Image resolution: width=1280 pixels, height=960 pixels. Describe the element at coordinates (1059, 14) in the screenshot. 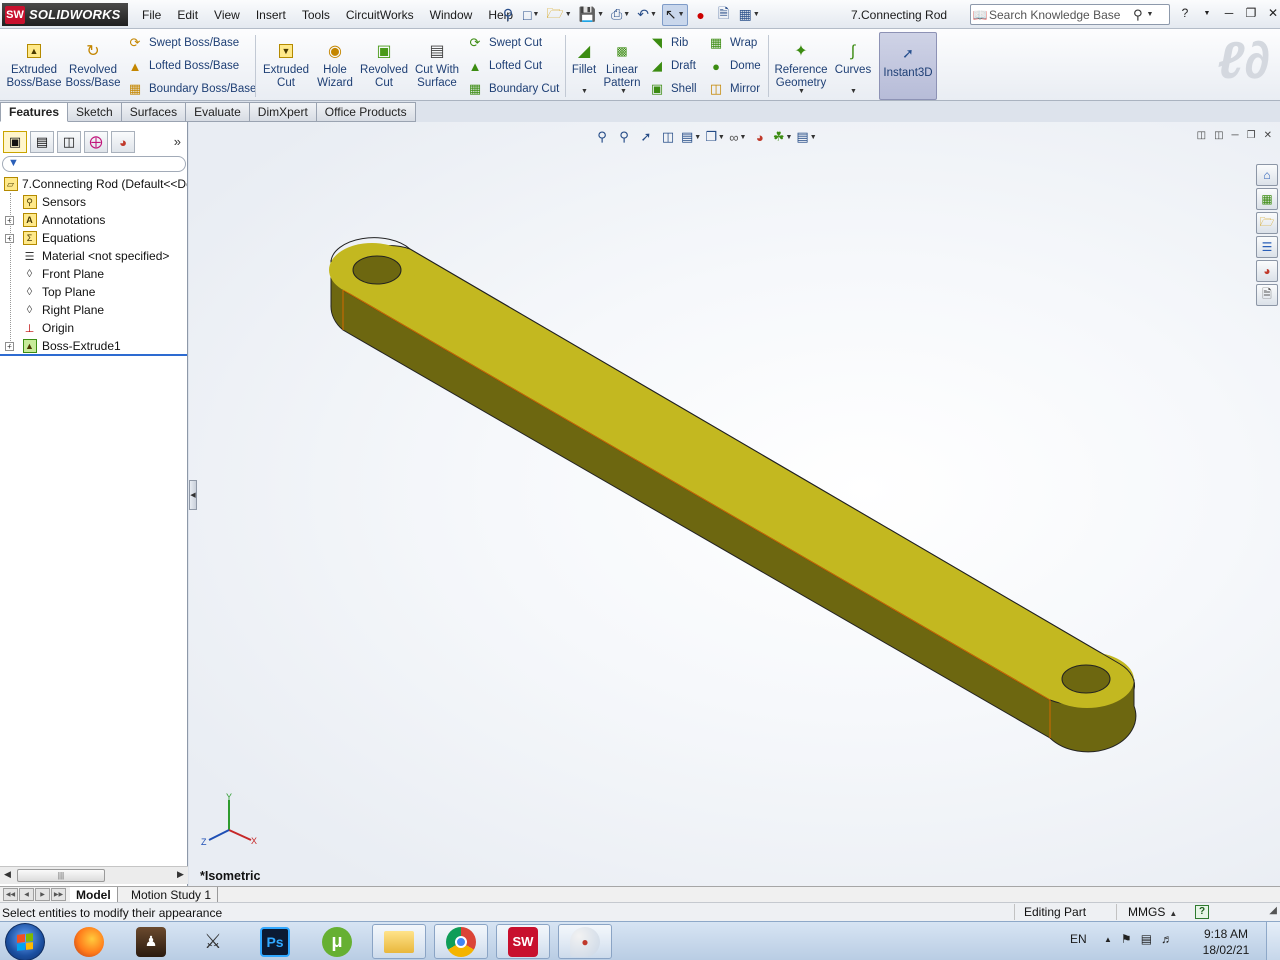

I see `search-input` at that location.